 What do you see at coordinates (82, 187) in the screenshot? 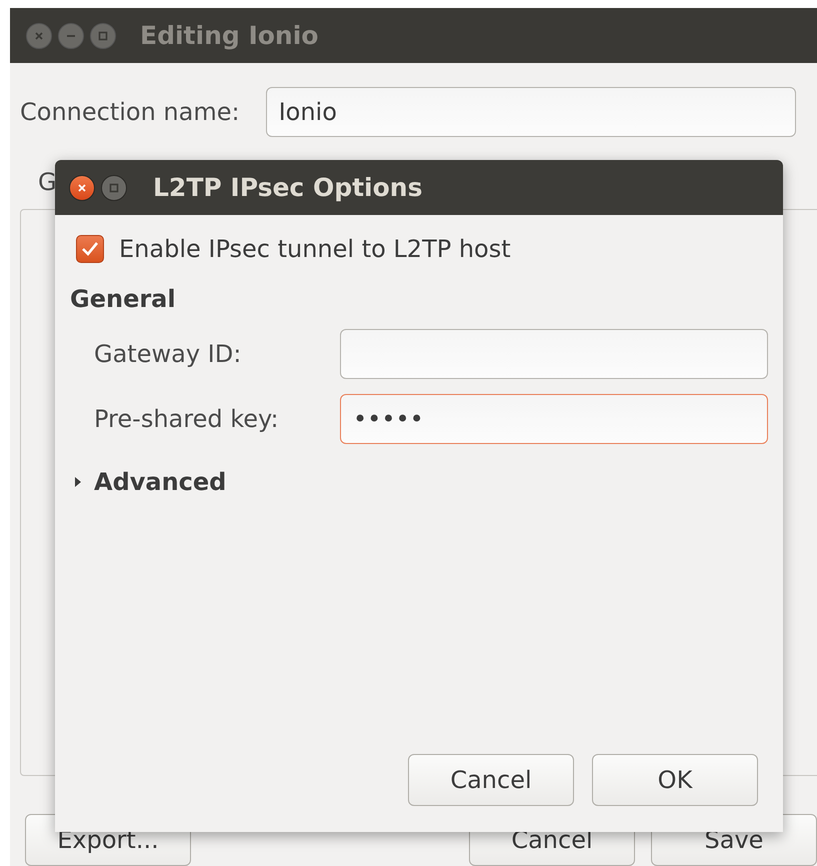
I see `close-icon` at bounding box center [82, 187].